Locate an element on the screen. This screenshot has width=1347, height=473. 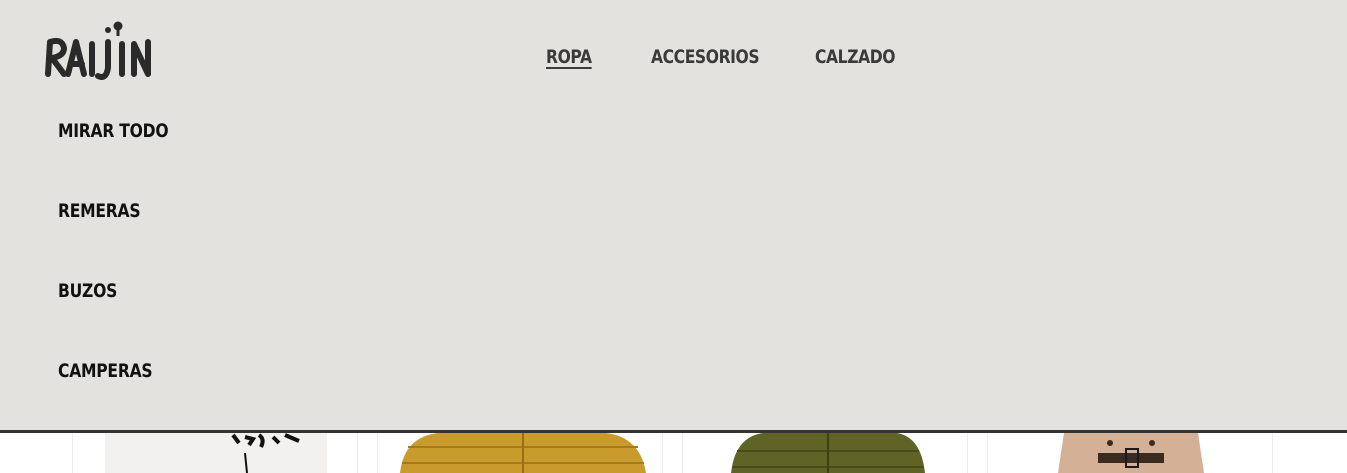
submenu-item: CAMPERAS is located at coordinates (125, 400).